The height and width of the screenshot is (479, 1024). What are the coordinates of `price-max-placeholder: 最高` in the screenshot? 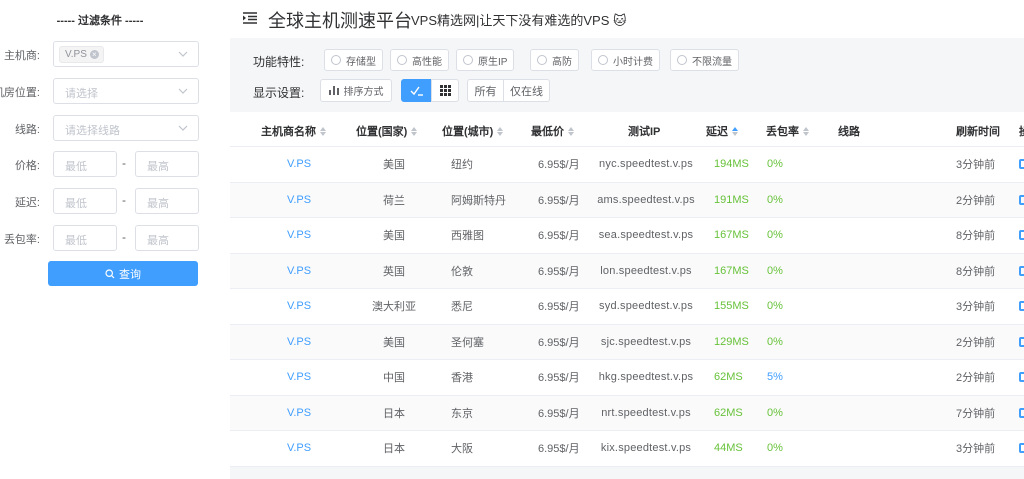 It's located at (158, 167).